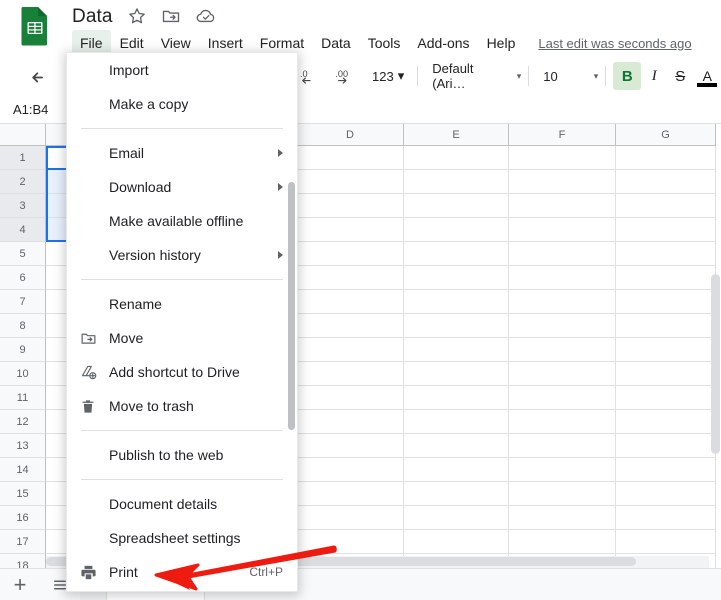 This screenshot has height=600, width=721. Describe the element at coordinates (666, 254) in the screenshot. I see `cell-G5` at that location.